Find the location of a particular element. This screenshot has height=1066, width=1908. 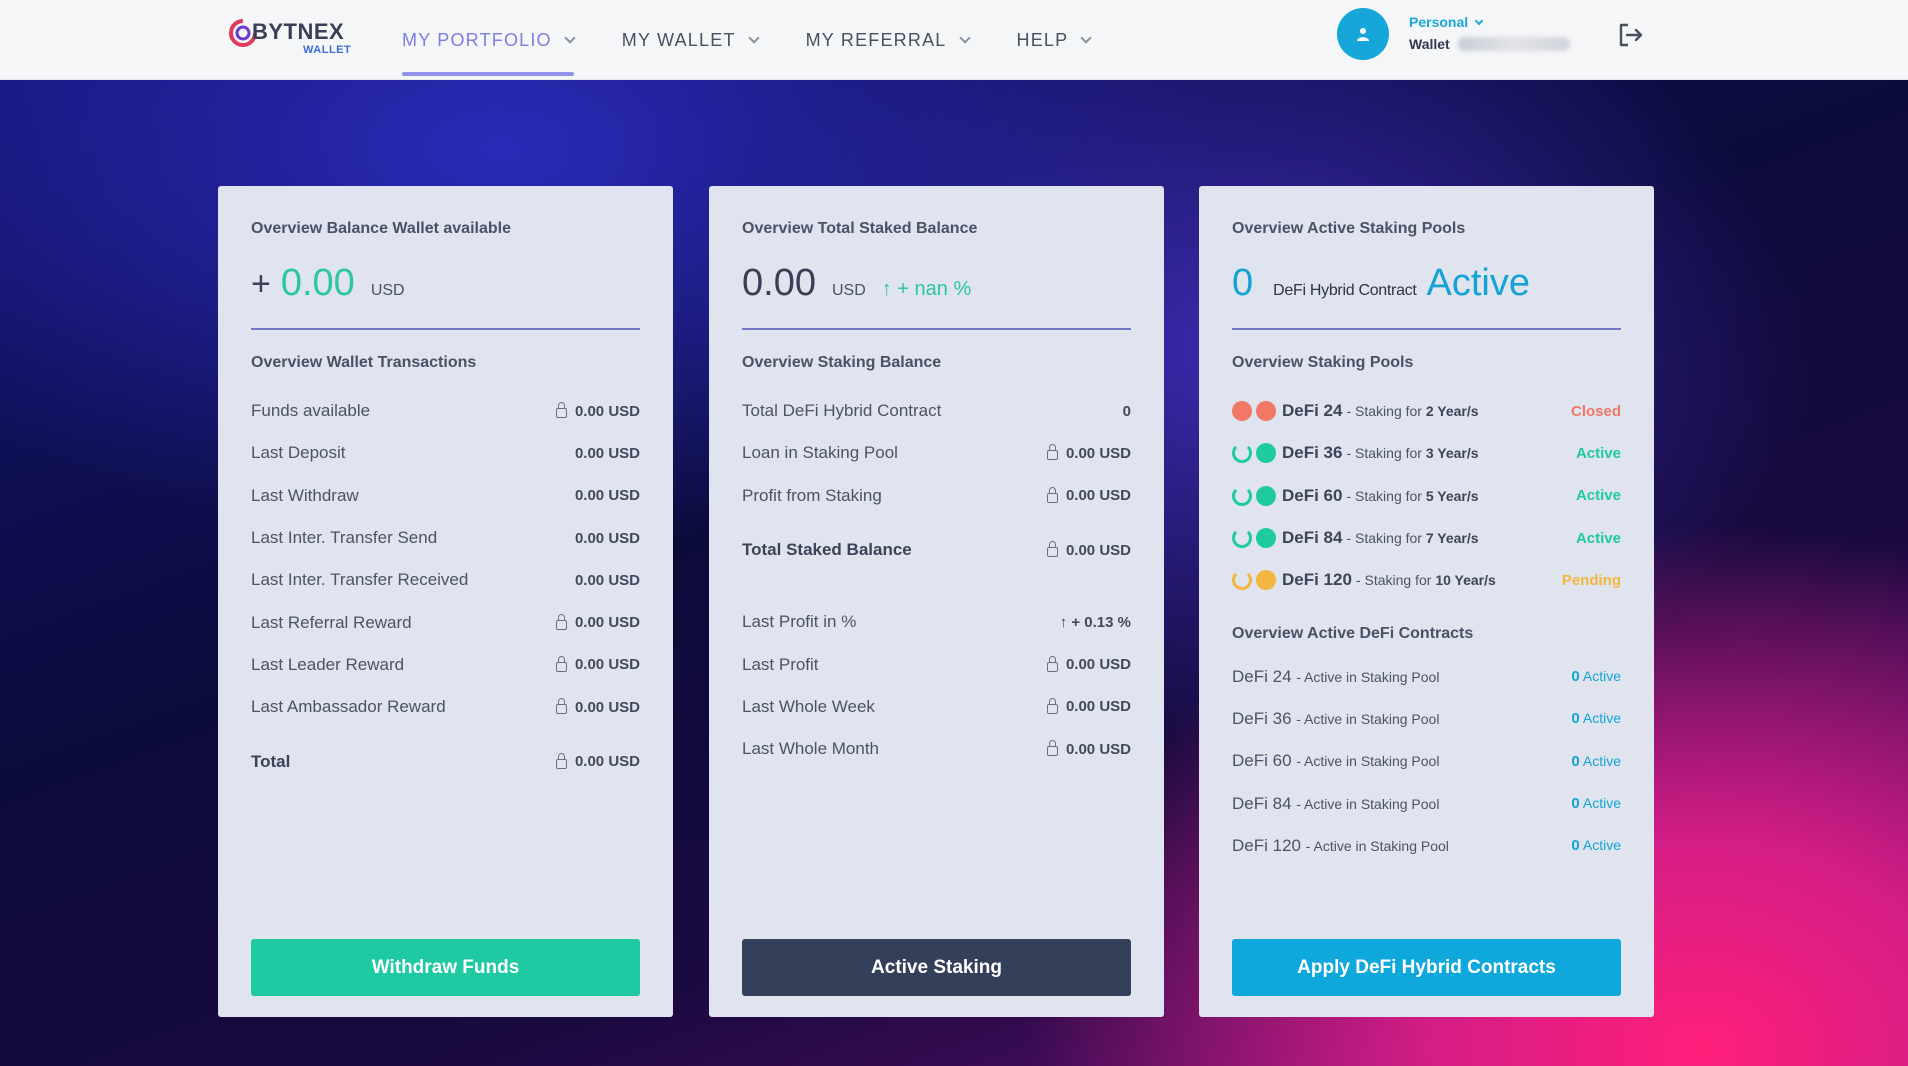

list-item: Last Leader Reward 0.00 USD is located at coordinates (445, 665).